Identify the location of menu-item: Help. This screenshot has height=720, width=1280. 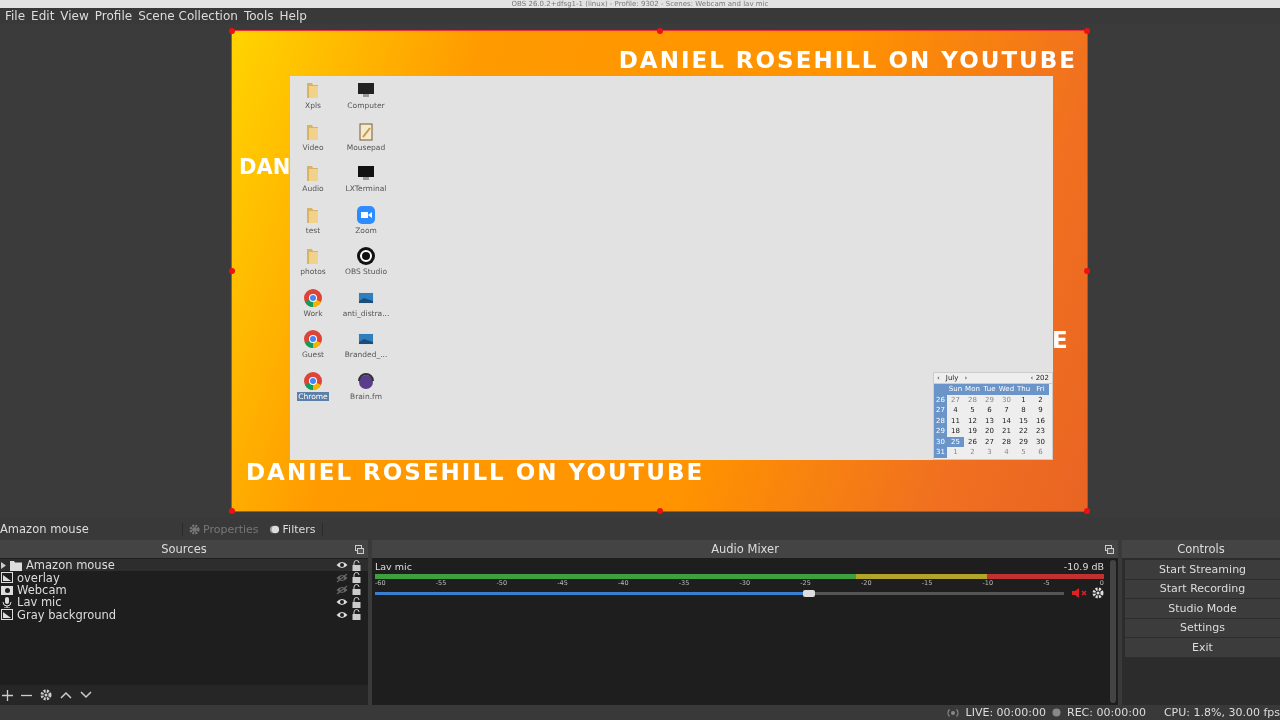
(293, 16).